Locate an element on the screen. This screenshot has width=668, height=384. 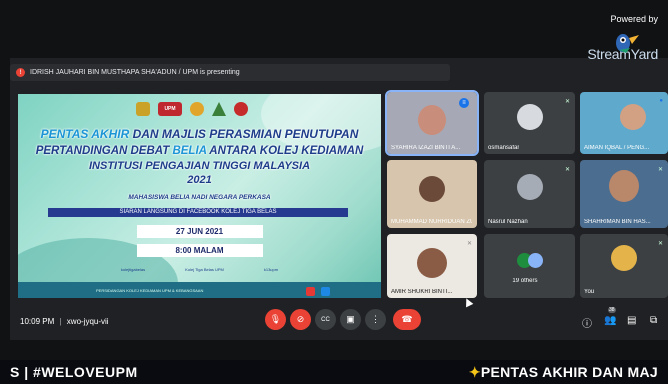
activities-icon: ⧉ is located at coordinates (654, 320).